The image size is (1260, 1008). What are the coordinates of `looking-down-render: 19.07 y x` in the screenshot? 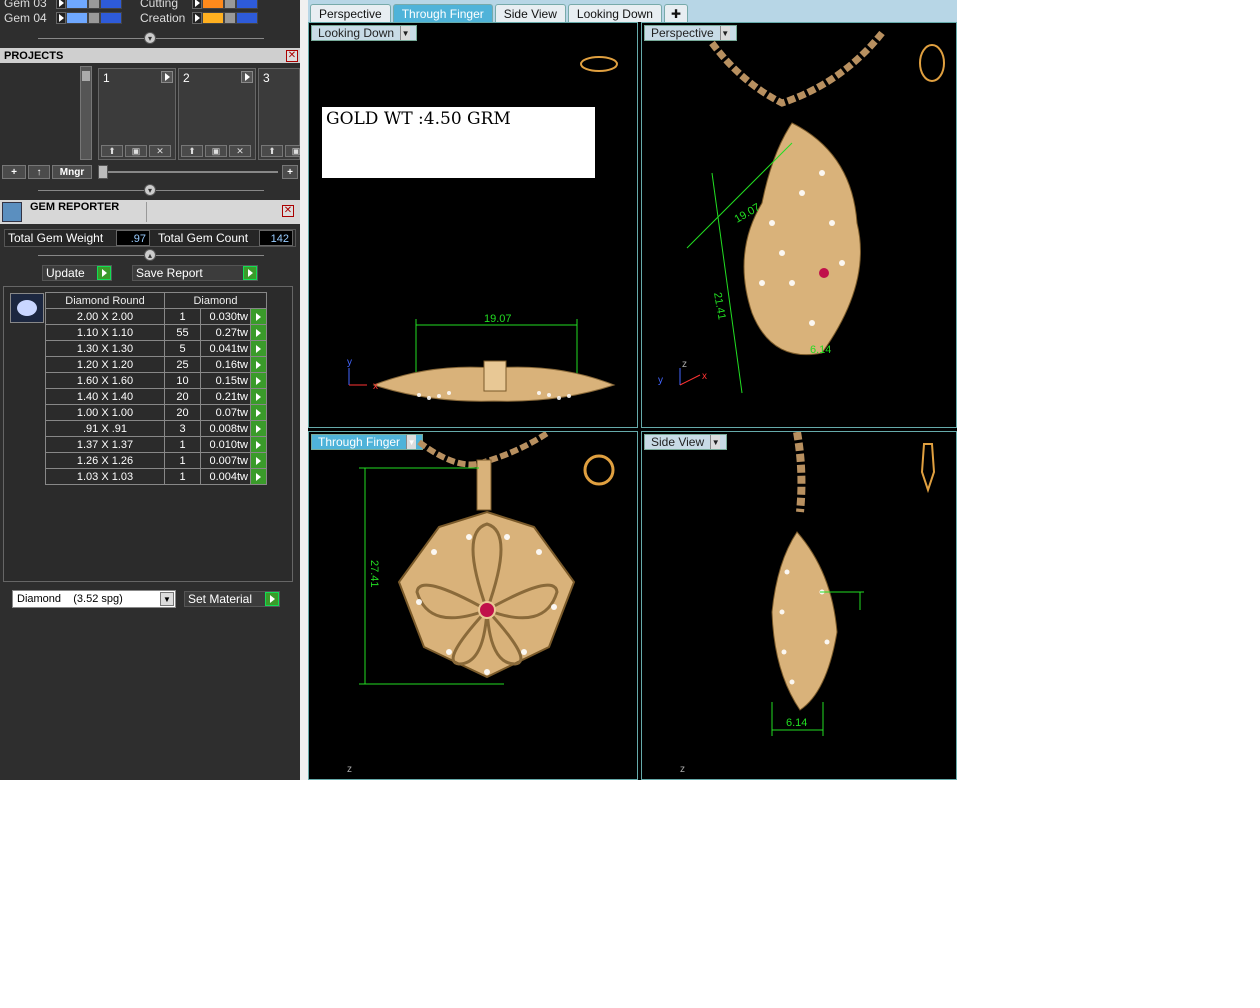 It's located at (482, 229).